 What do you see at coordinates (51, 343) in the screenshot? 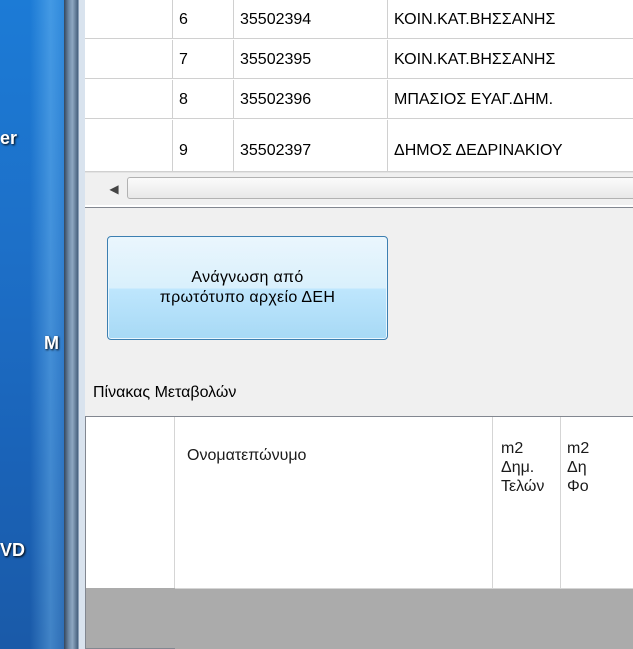
I see `desktop-icon-label: M` at bounding box center [51, 343].